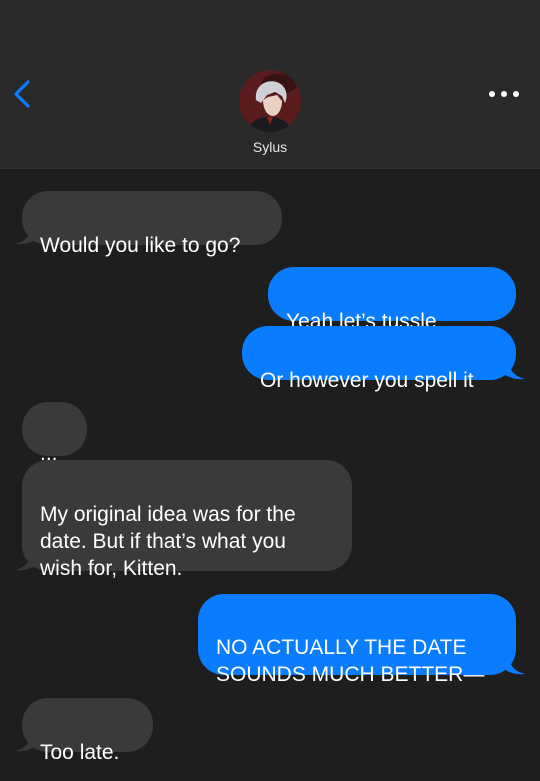 The width and height of the screenshot is (540, 781). What do you see at coordinates (350, 661) in the screenshot?
I see `message-text: NO ACTUALLY THE DATE SOUNDS MUCH BETTER—` at bounding box center [350, 661].